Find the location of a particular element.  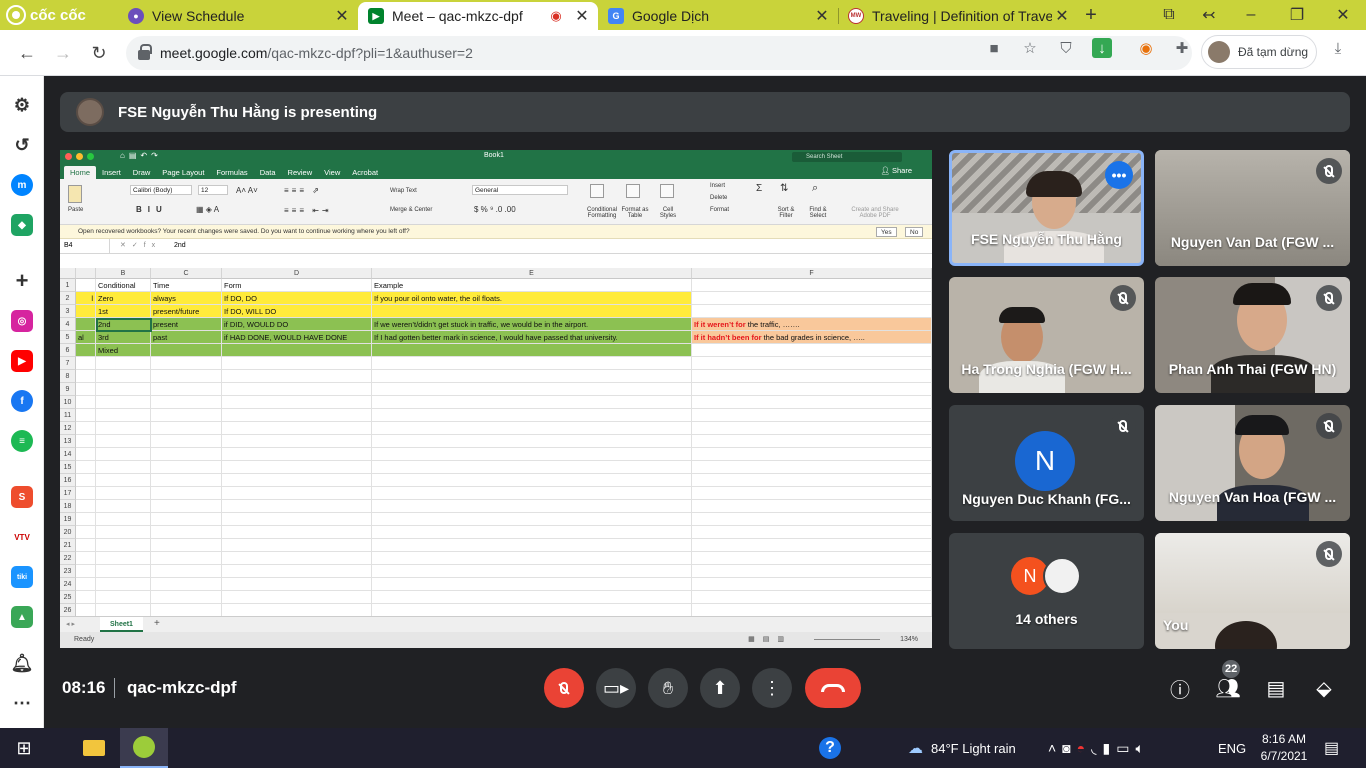

shopee-icon: S is located at coordinates (22, 497).